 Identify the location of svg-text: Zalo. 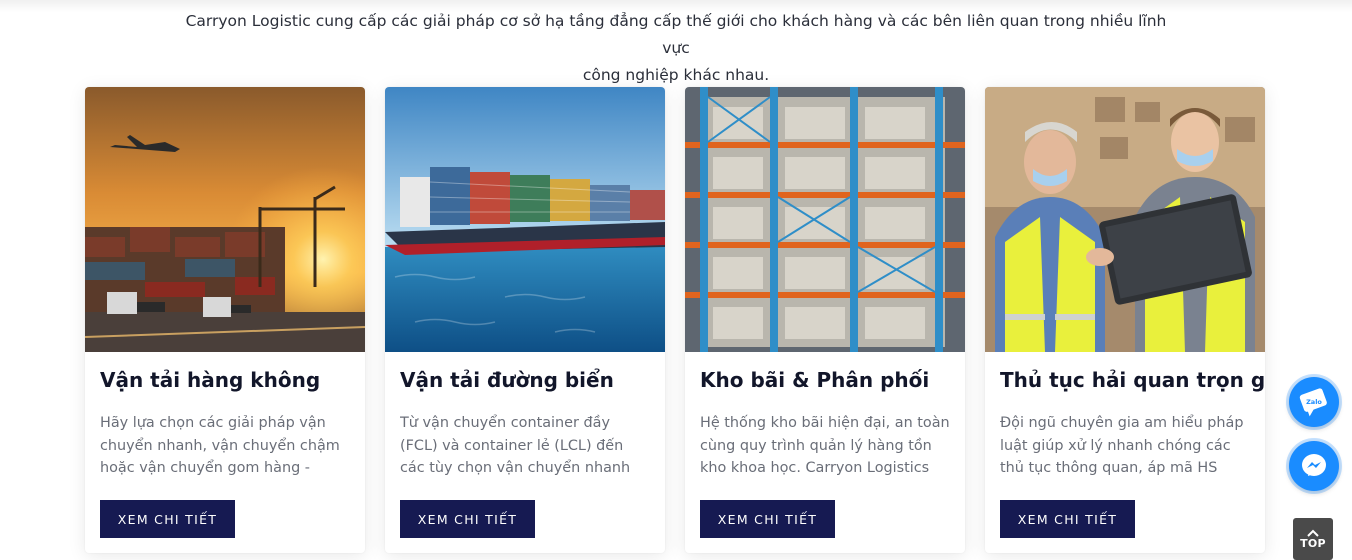
(1314, 402).